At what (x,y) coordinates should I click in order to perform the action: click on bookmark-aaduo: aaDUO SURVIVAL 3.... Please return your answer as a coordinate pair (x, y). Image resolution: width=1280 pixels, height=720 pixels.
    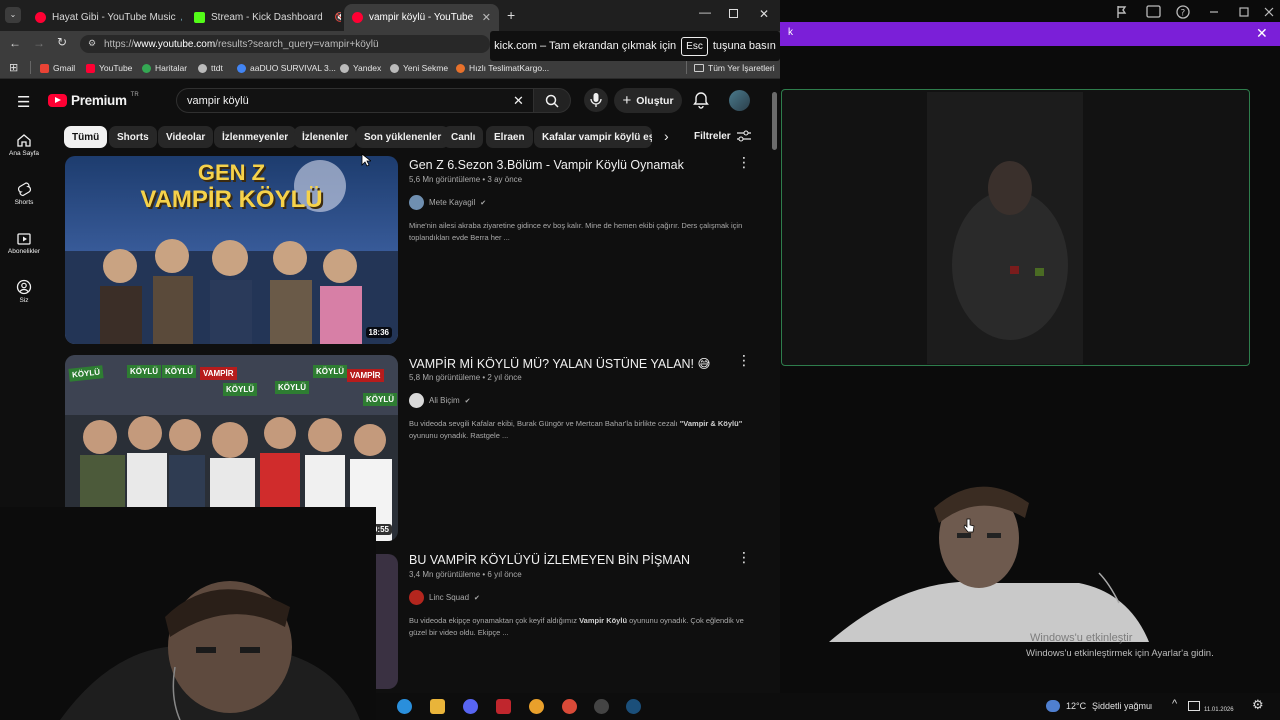
    Looking at the image, I should click on (286, 68).